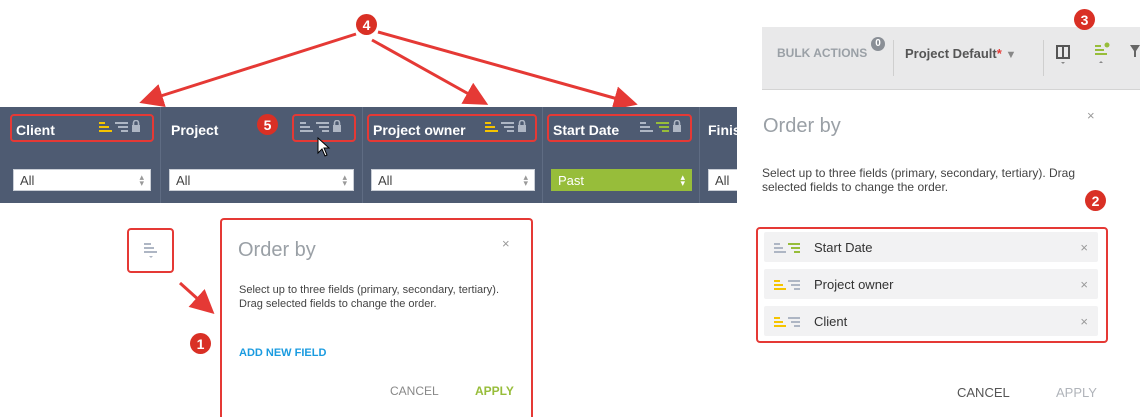 Image resolution: width=1140 pixels, height=417 pixels. I want to click on sort-icons-project, so click(321, 126).